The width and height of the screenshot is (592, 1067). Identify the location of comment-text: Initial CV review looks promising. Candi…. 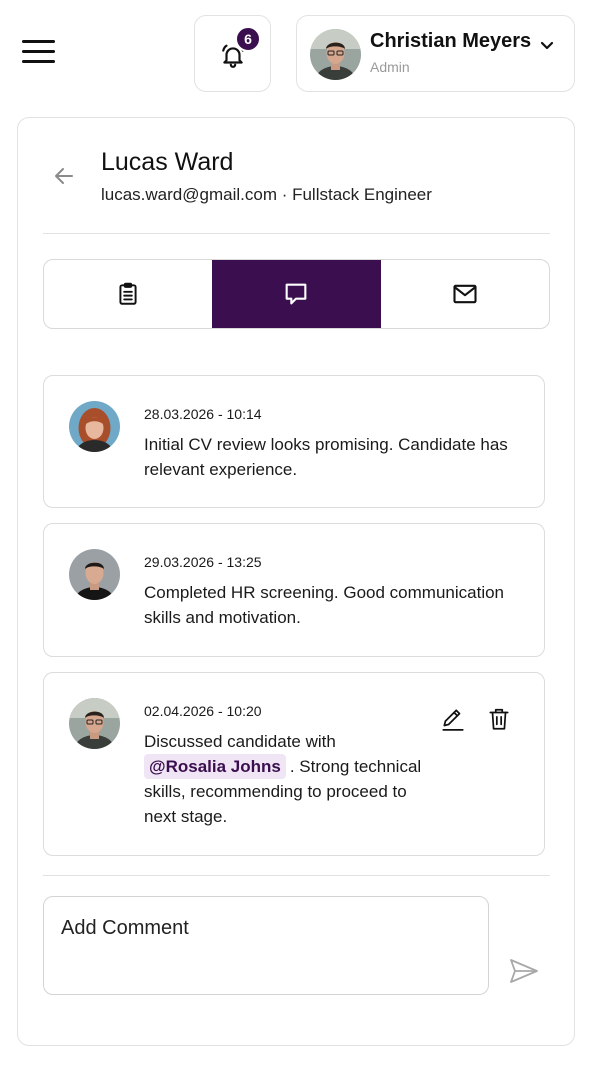
(326, 457).